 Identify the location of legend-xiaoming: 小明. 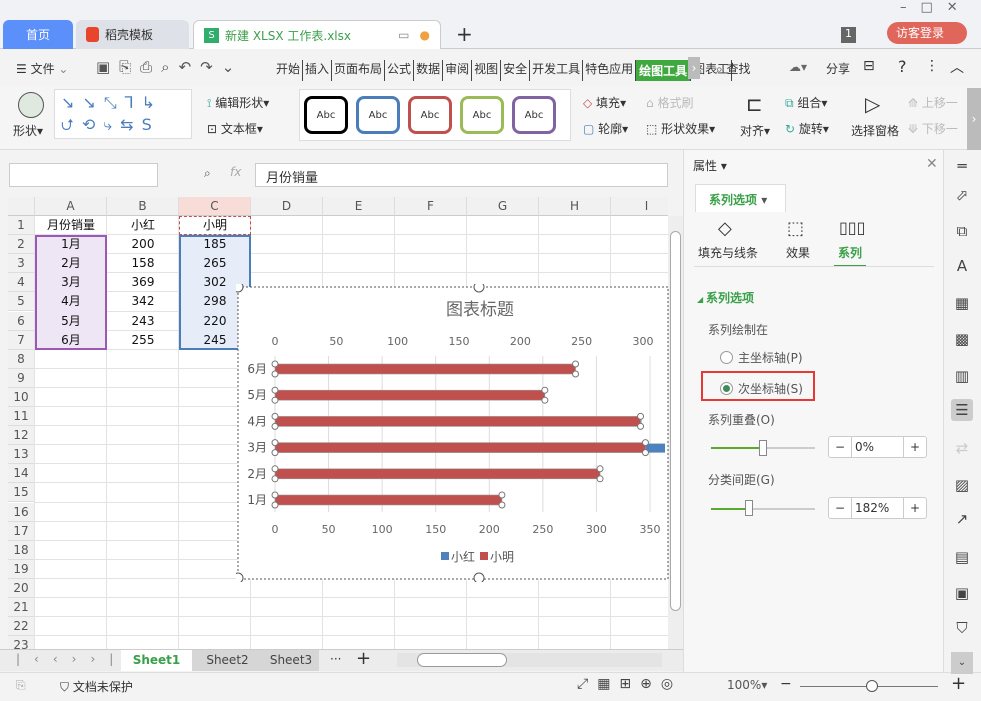
(502, 557).